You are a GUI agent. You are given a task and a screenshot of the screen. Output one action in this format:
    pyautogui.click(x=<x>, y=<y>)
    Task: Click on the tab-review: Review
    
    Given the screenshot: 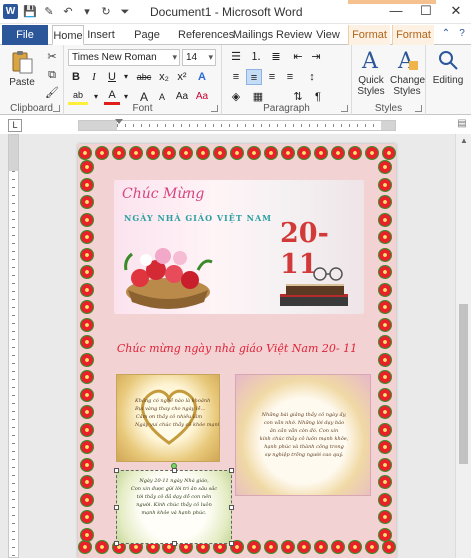 What is the action you would take?
    pyautogui.click(x=294, y=35)
    